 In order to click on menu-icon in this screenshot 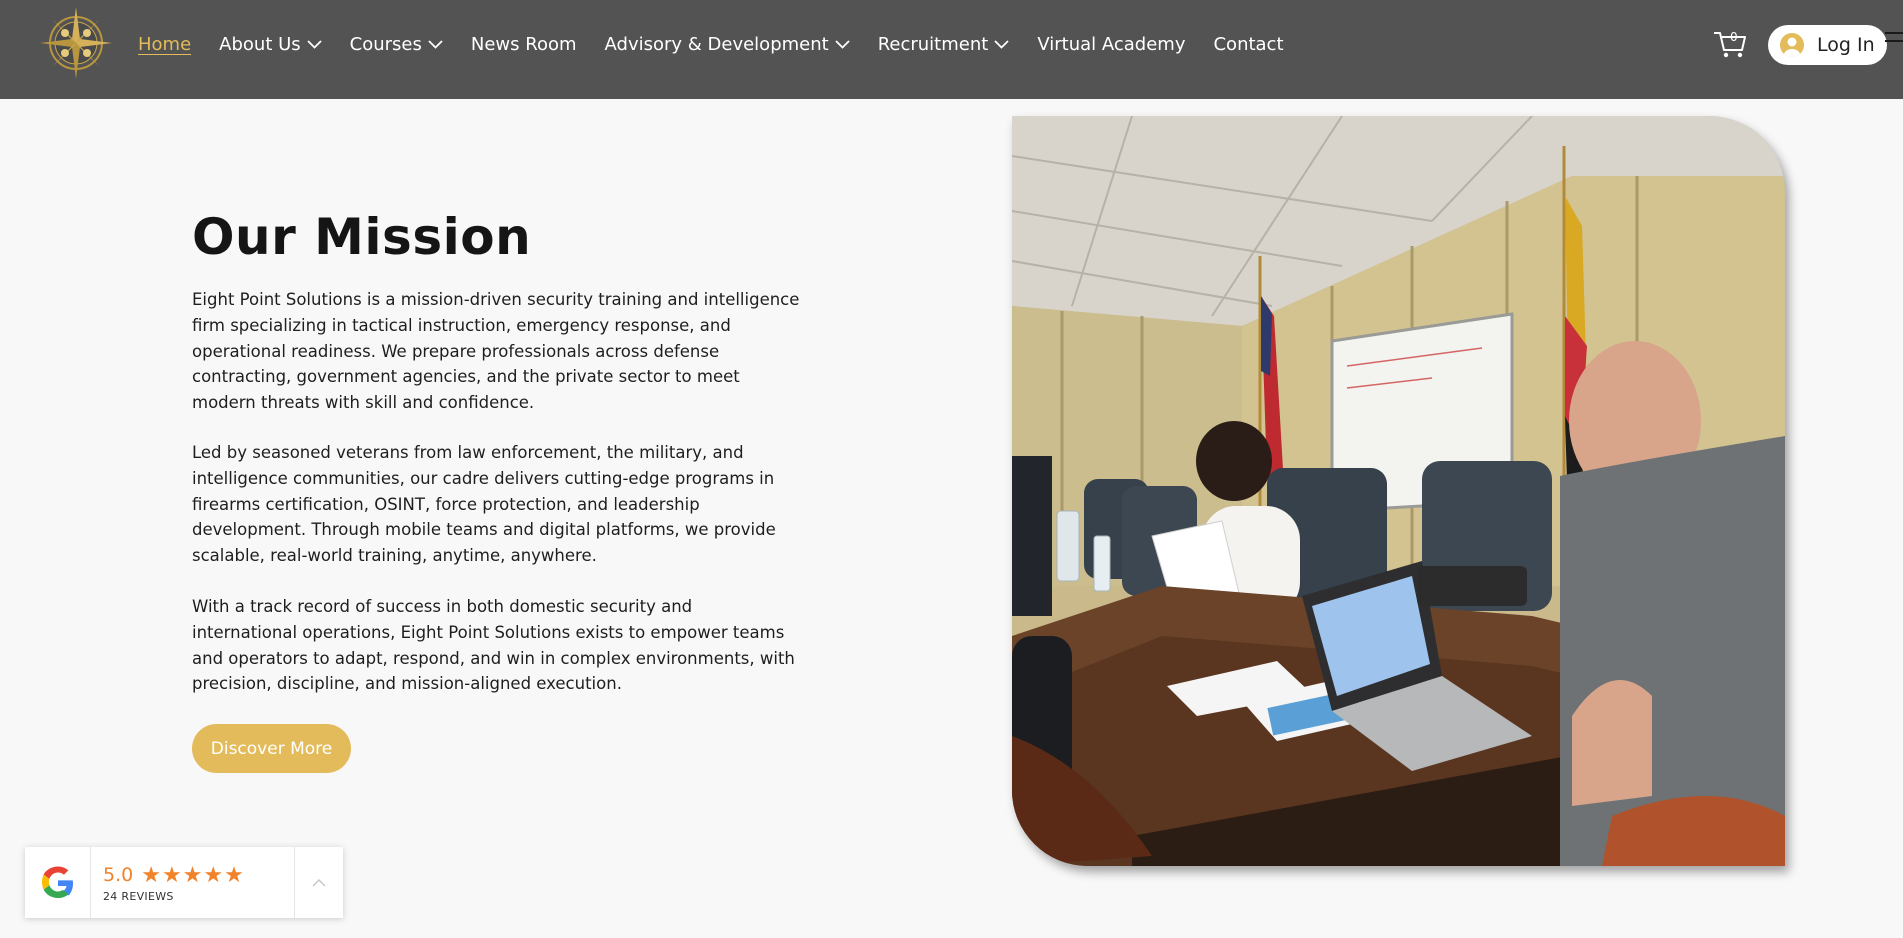, I will do `click(1894, 43)`.